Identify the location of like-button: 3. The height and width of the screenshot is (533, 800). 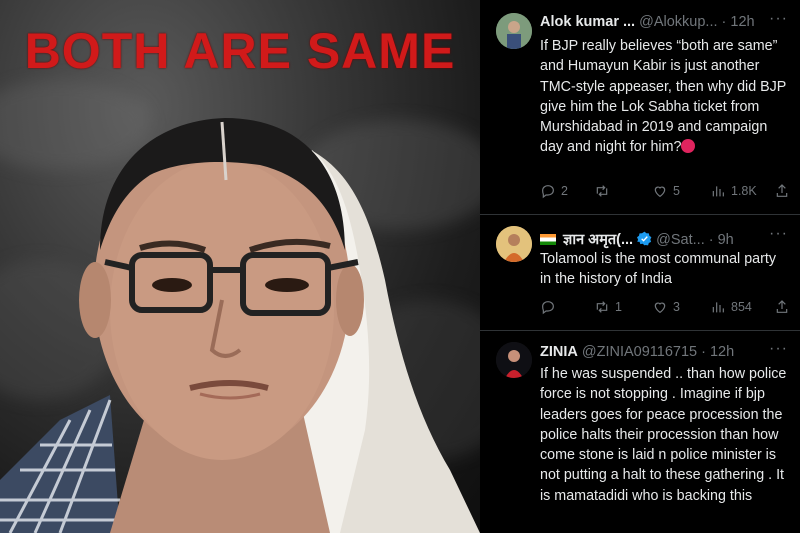
(666, 307).